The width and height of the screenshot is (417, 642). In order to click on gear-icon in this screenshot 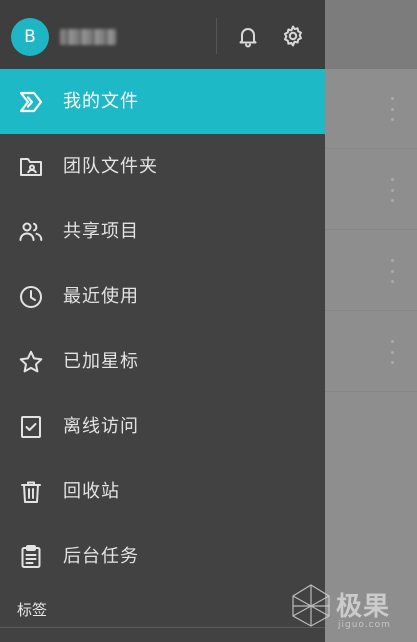, I will do `click(293, 36)`.